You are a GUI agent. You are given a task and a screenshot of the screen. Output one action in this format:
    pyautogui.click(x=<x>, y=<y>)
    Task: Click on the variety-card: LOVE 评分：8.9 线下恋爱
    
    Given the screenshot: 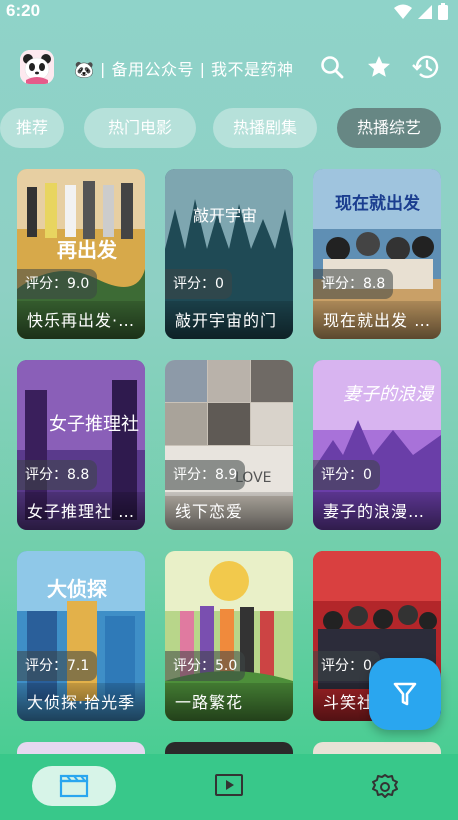 What is the action you would take?
    pyautogui.click(x=229, y=445)
    